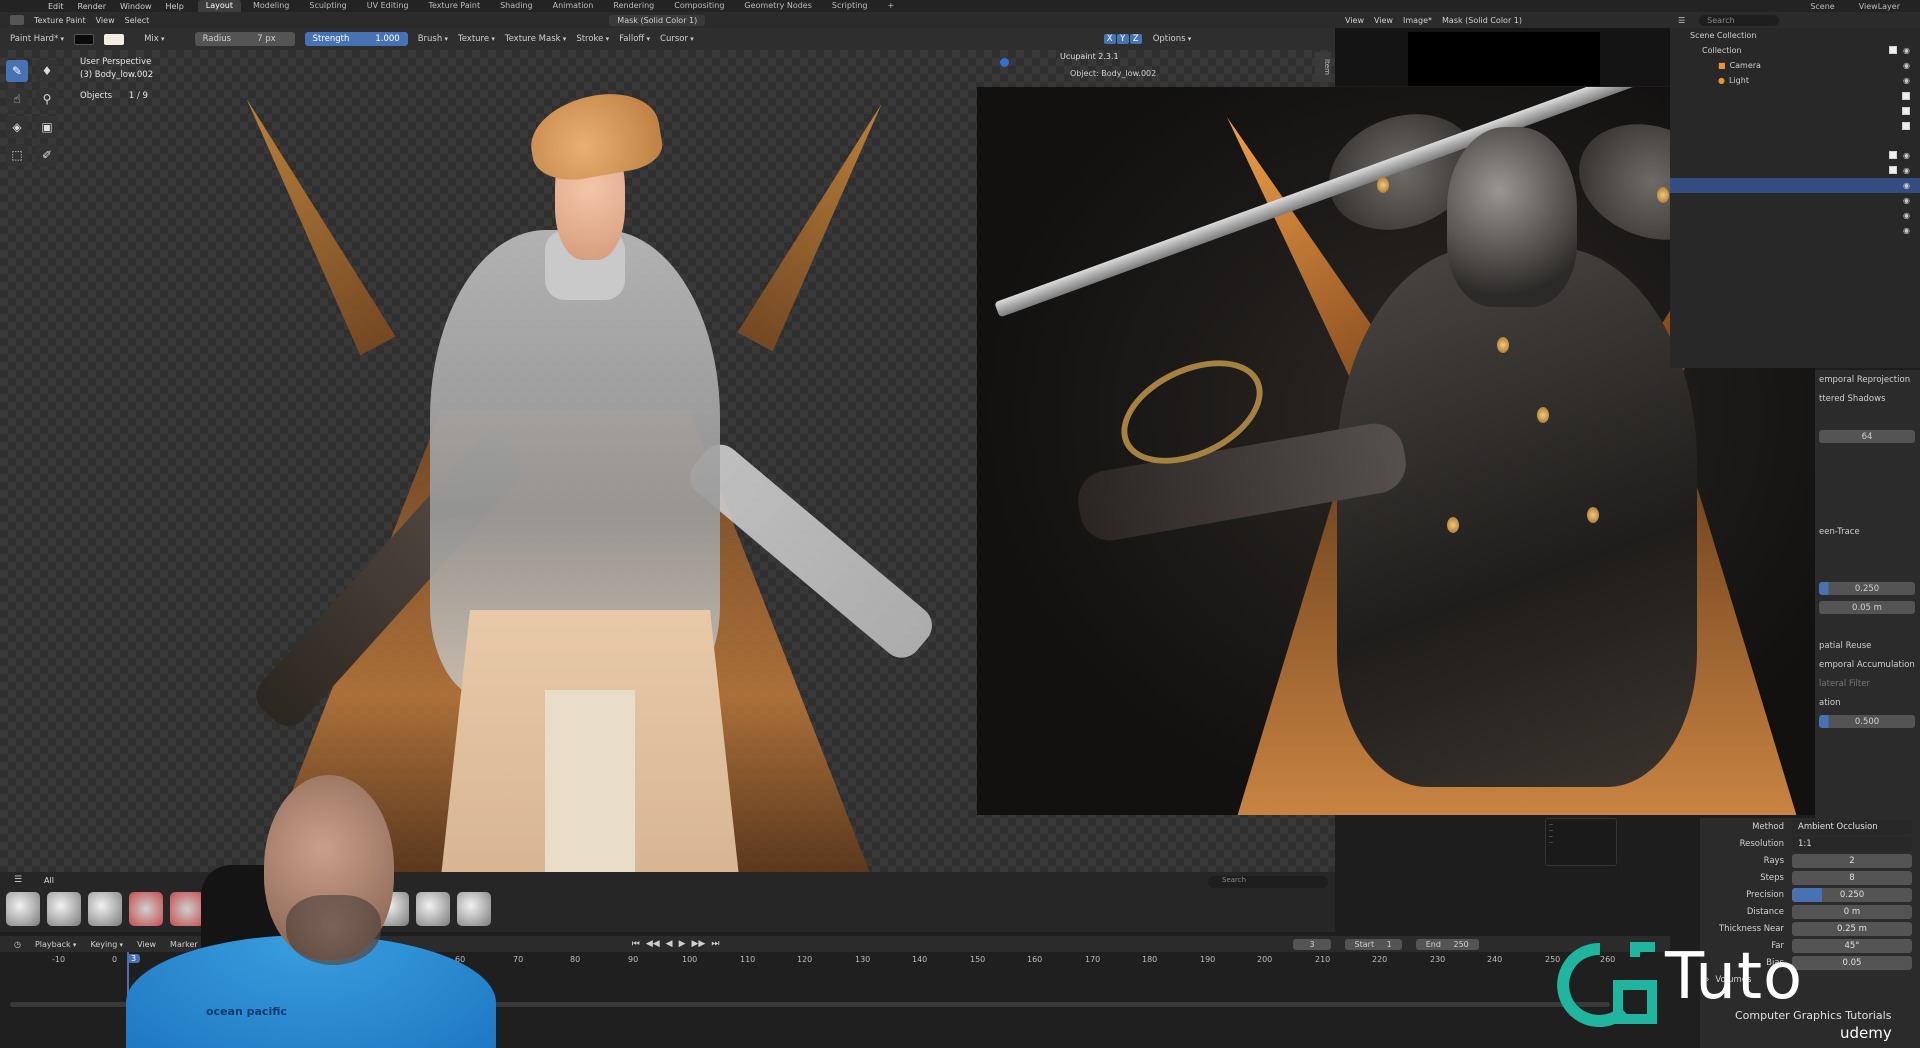 The height and width of the screenshot is (1048, 1920). What do you see at coordinates (137, 20) in the screenshot?
I see `menu-select: Select` at bounding box center [137, 20].